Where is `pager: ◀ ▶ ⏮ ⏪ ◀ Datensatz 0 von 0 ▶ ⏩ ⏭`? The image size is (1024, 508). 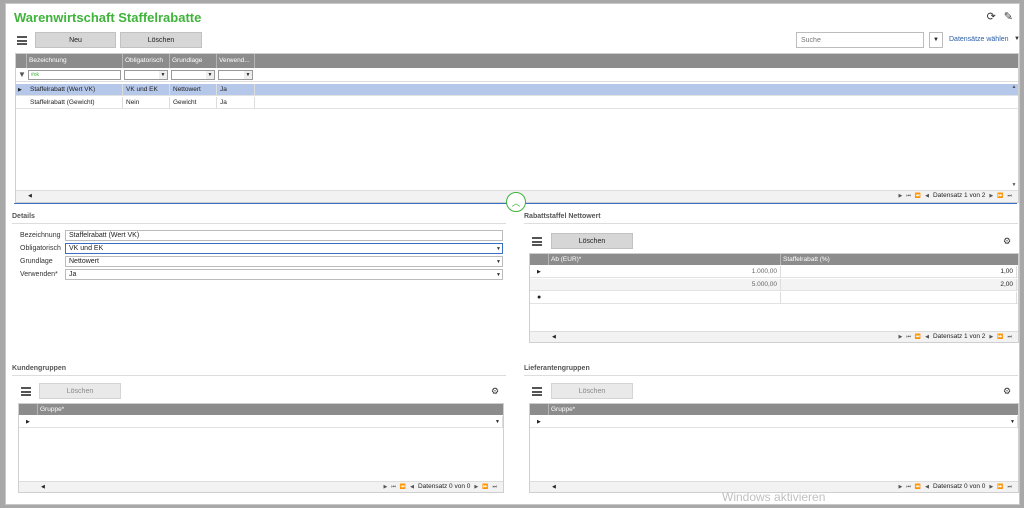 pager: ◀ ▶ ⏮ ⏪ ◀ Datensatz 0 von 0 ▶ ⏩ ⏭ is located at coordinates (261, 486).